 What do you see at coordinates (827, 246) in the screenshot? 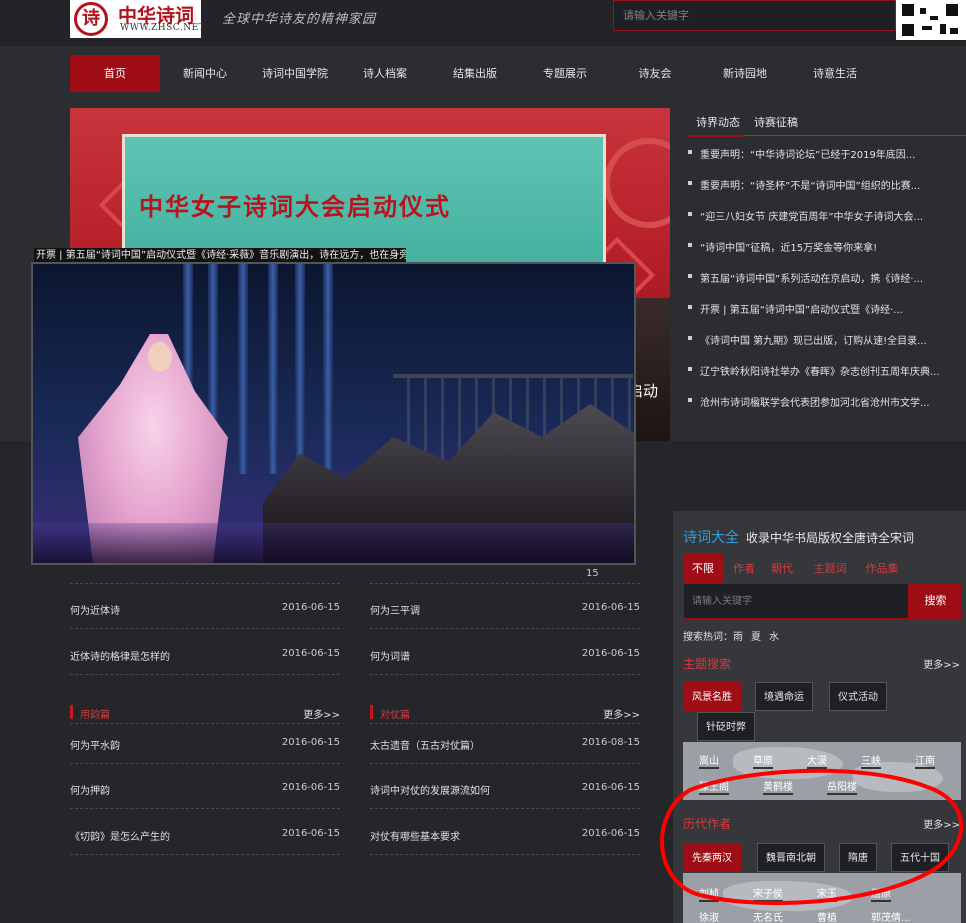
I see `list-item: “诗词中国”征稿，近15万奖金等你来拿!` at bounding box center [827, 246].